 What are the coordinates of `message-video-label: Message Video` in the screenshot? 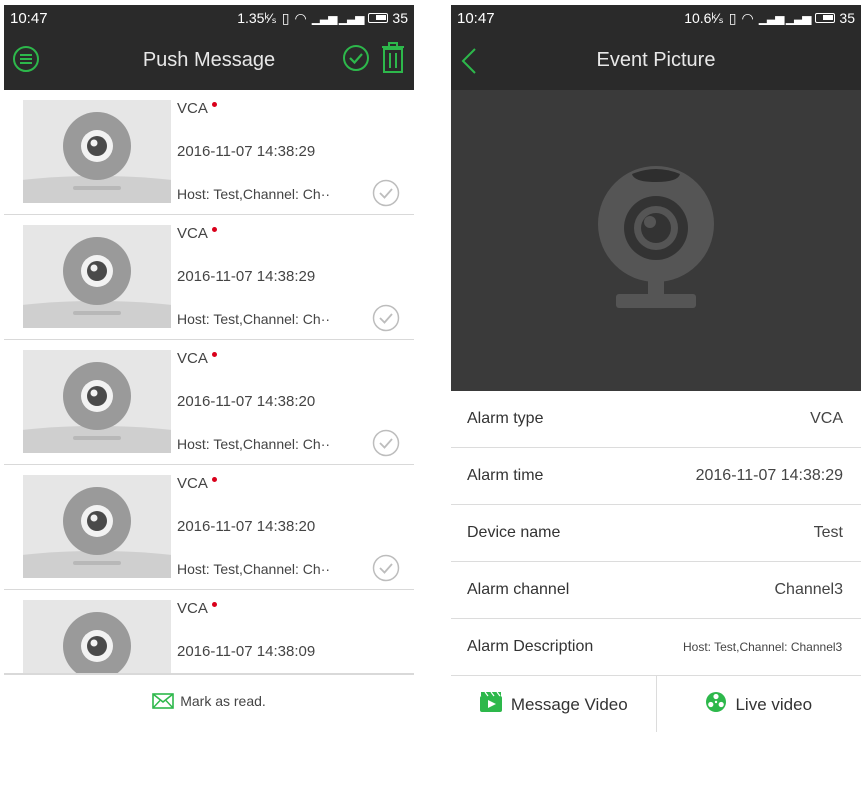 It's located at (569, 704).